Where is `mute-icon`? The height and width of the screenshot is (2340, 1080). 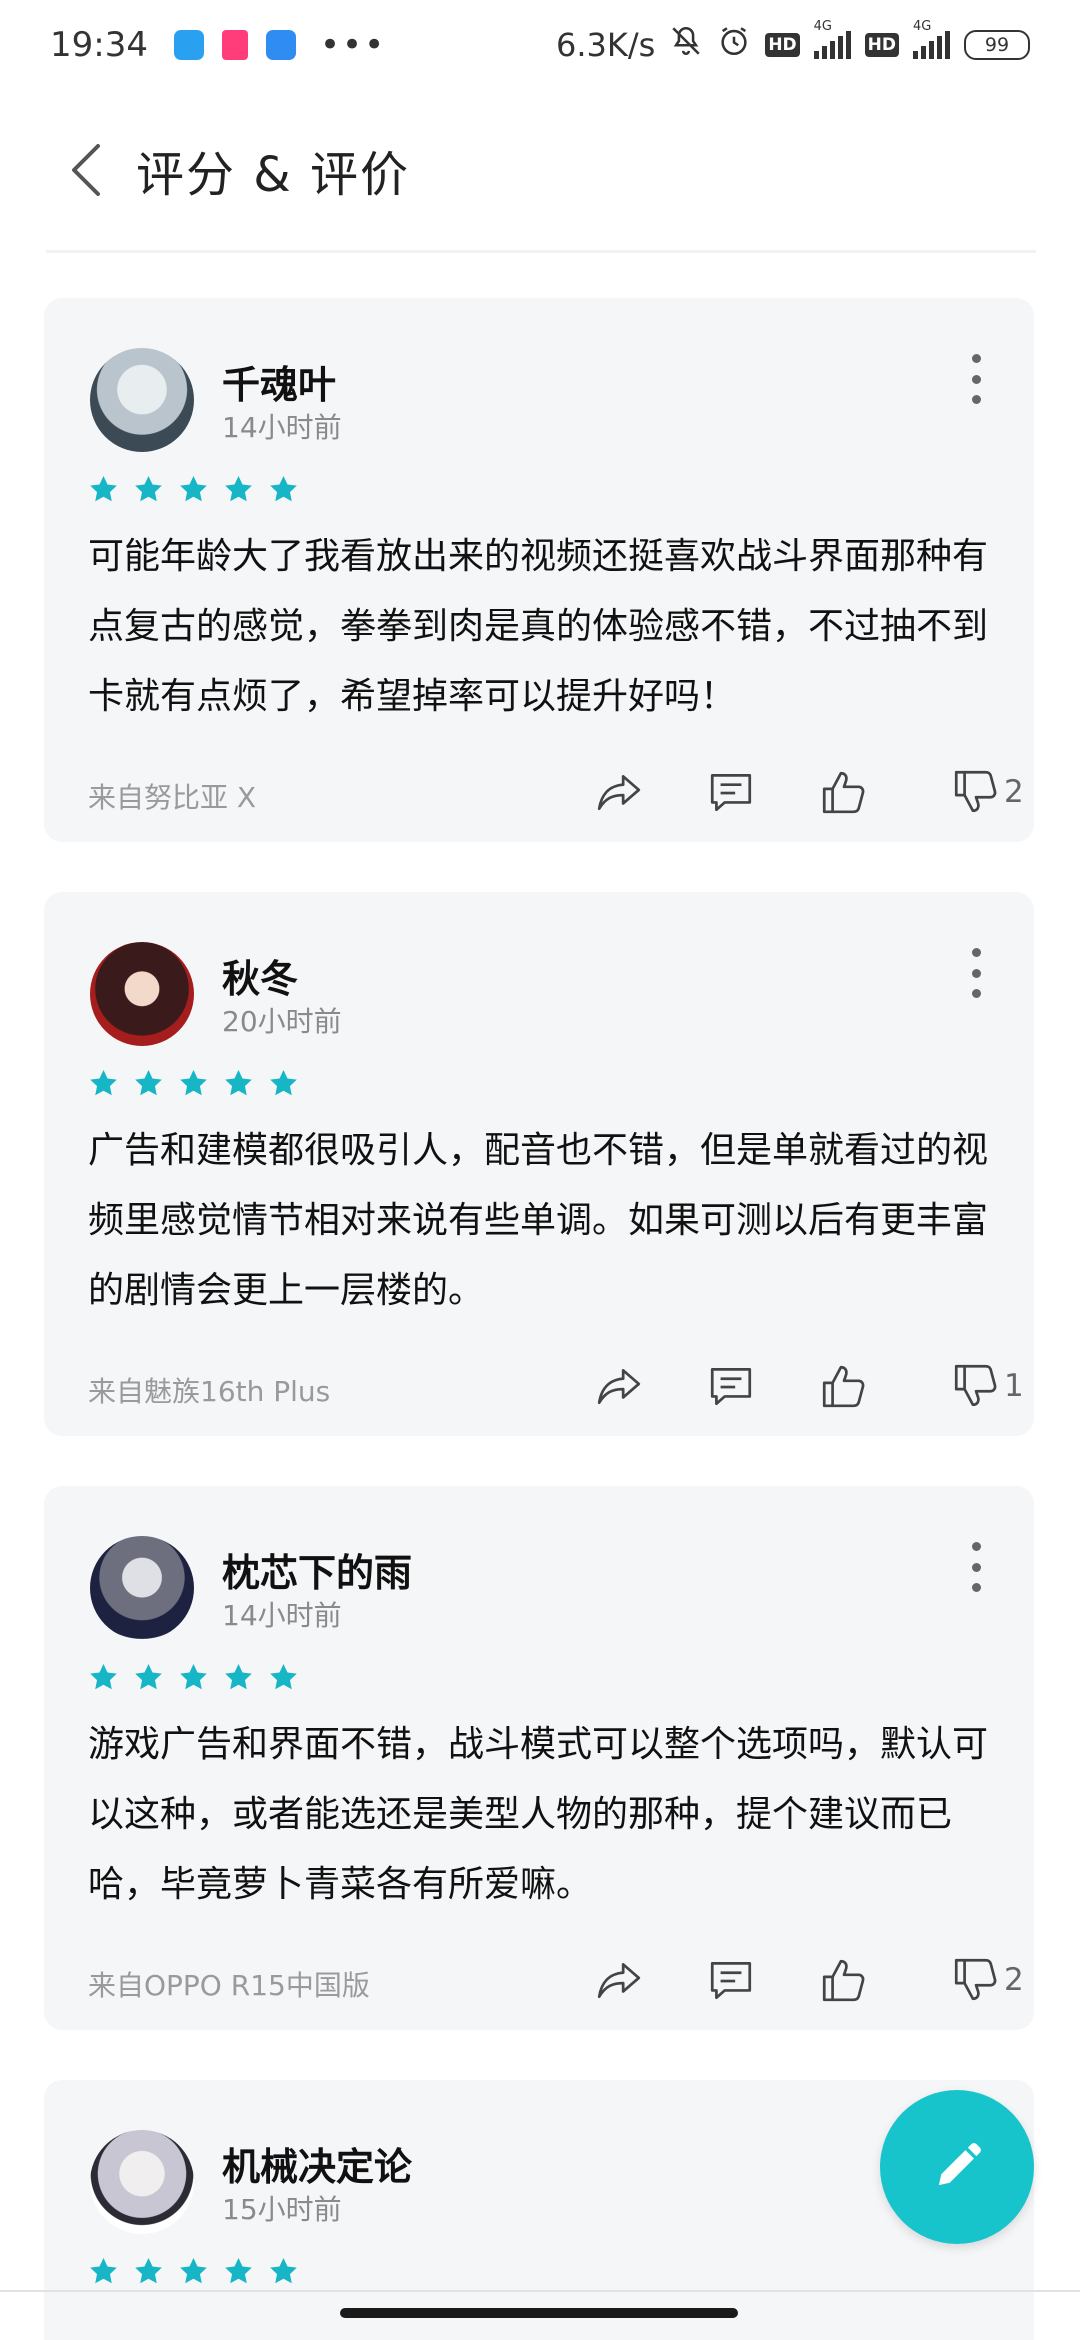
mute-icon is located at coordinates (686, 45).